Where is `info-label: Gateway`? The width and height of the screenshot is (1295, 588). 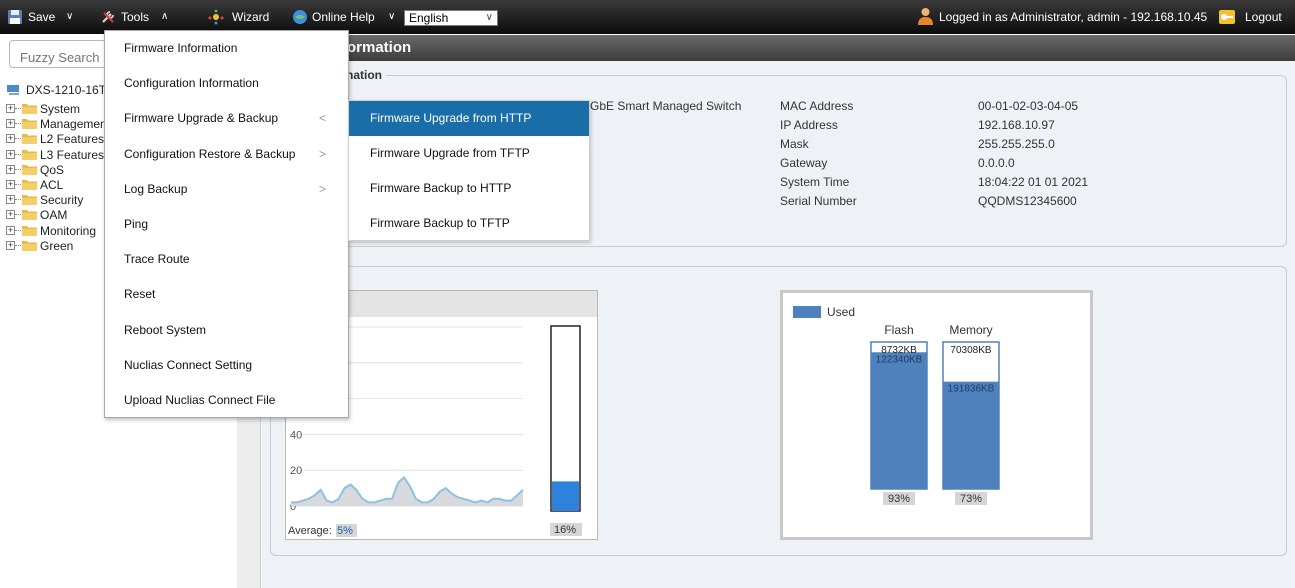
info-label: Gateway is located at coordinates (804, 163).